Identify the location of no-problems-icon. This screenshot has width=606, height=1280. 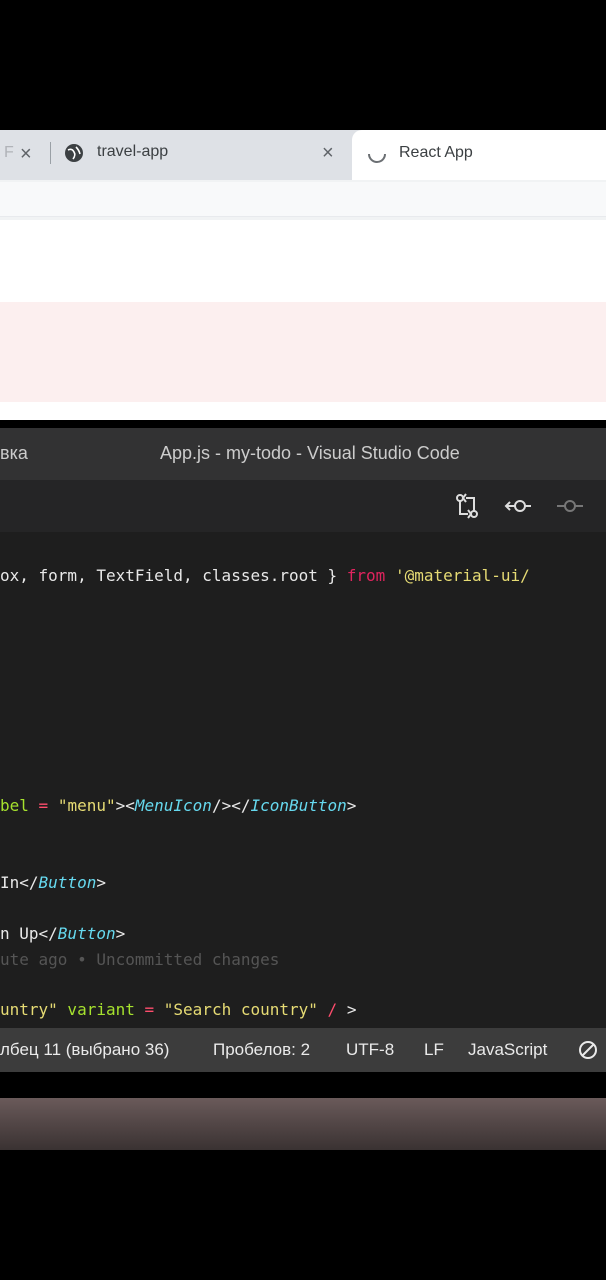
(588, 1050).